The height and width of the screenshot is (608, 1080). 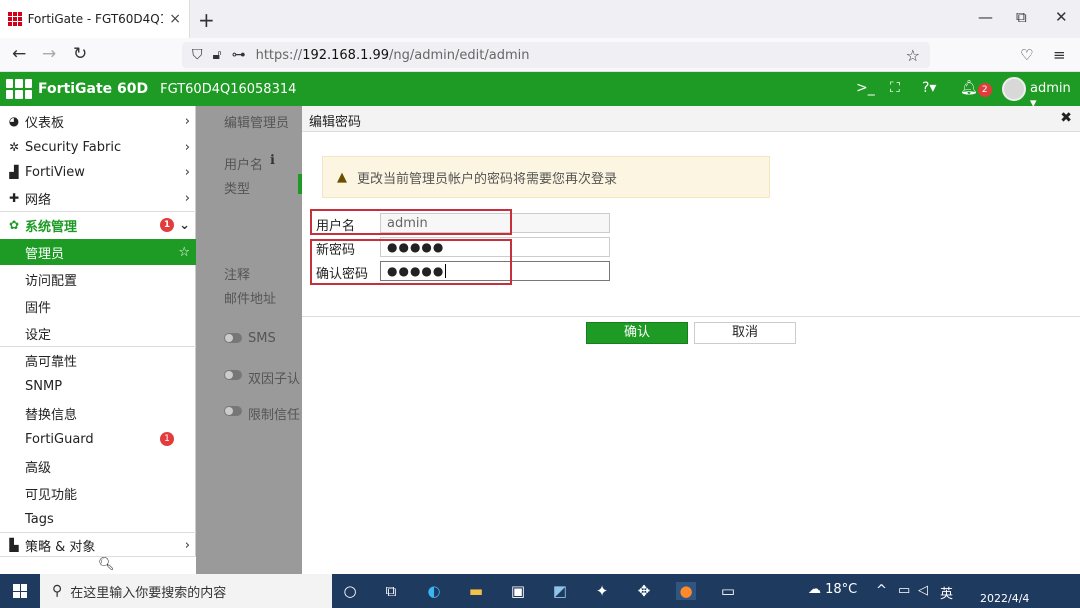 I want to click on weather-widget: ☁ 18°C, so click(x=832, y=589).